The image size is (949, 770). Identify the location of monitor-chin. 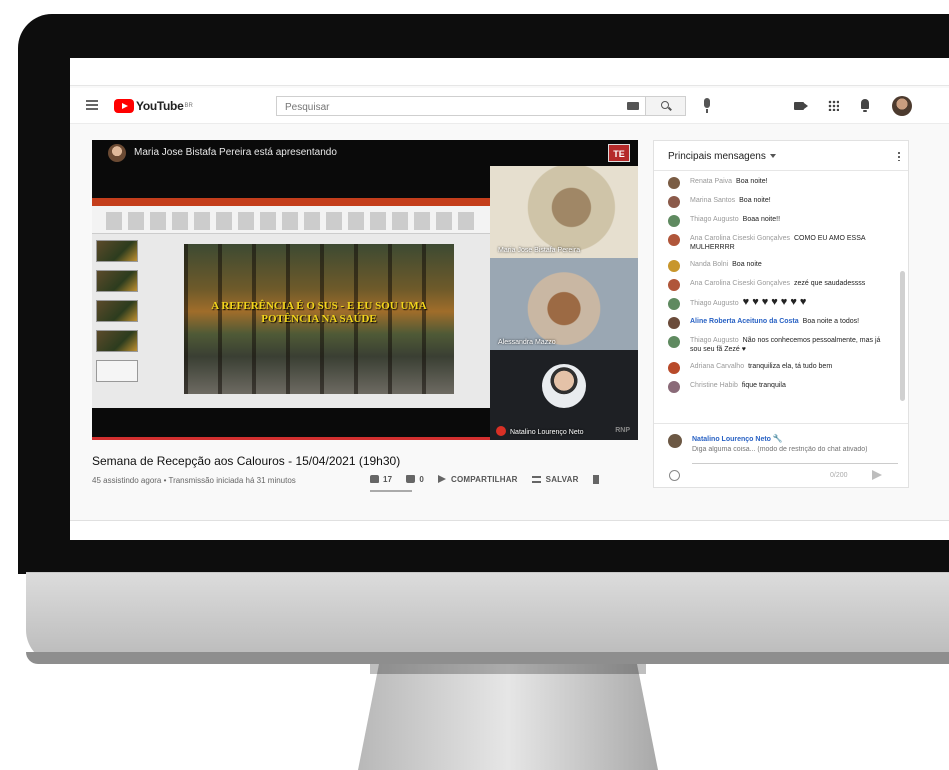
(487, 618).